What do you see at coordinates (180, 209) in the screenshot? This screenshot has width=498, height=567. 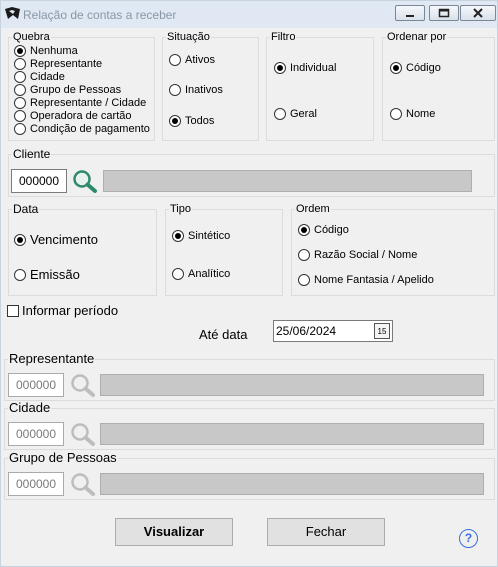 I see `tipo-legend: Tipo` at bounding box center [180, 209].